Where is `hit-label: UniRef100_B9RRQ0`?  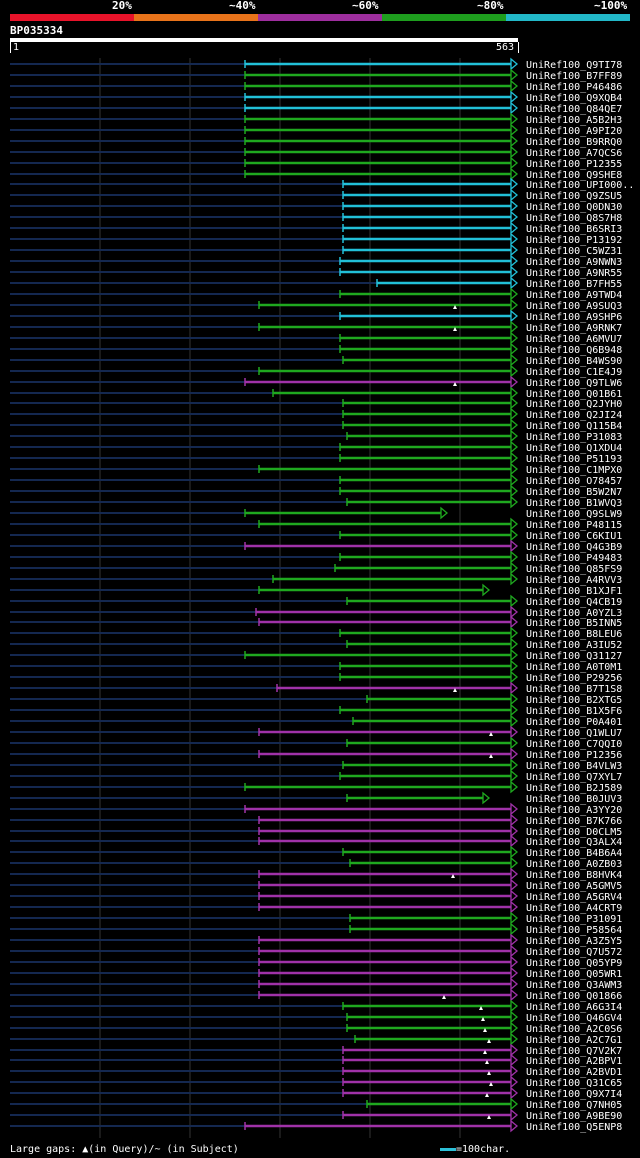
hit-label: UniRef100_B9RRQ0 is located at coordinates (574, 142).